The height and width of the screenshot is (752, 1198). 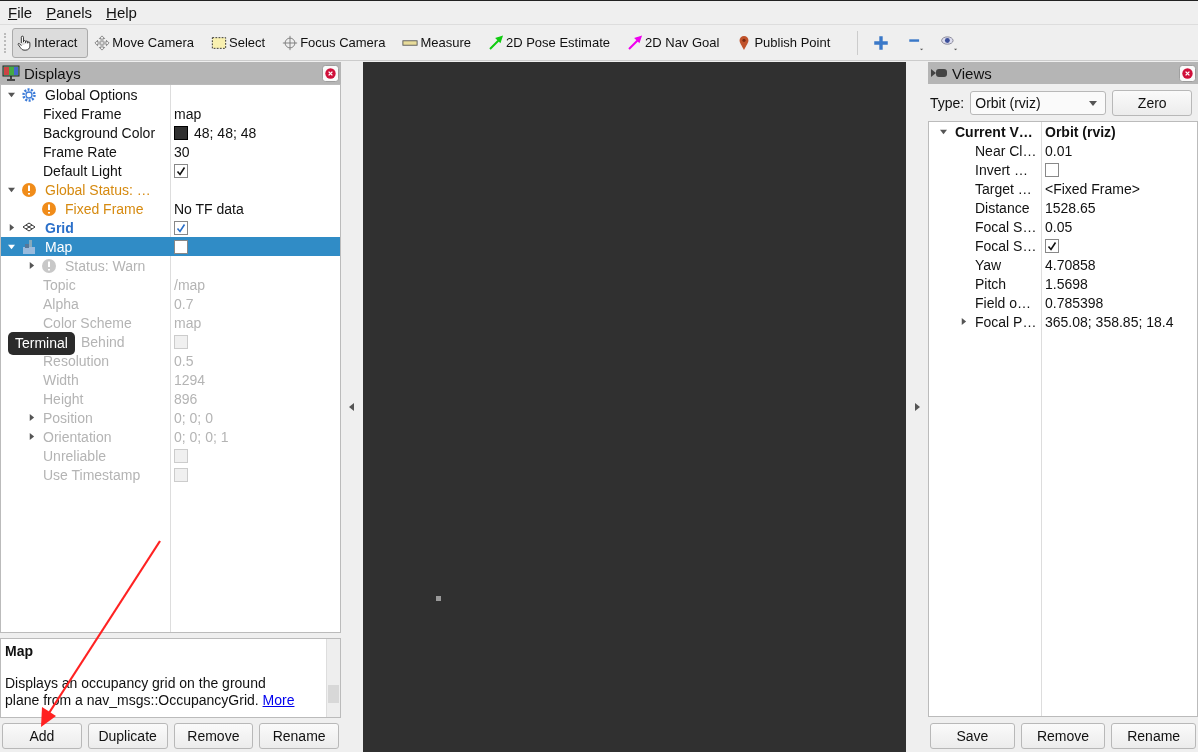 I want to click on tree-row: Pitch 1.5698, so click(x=1063, y=283).